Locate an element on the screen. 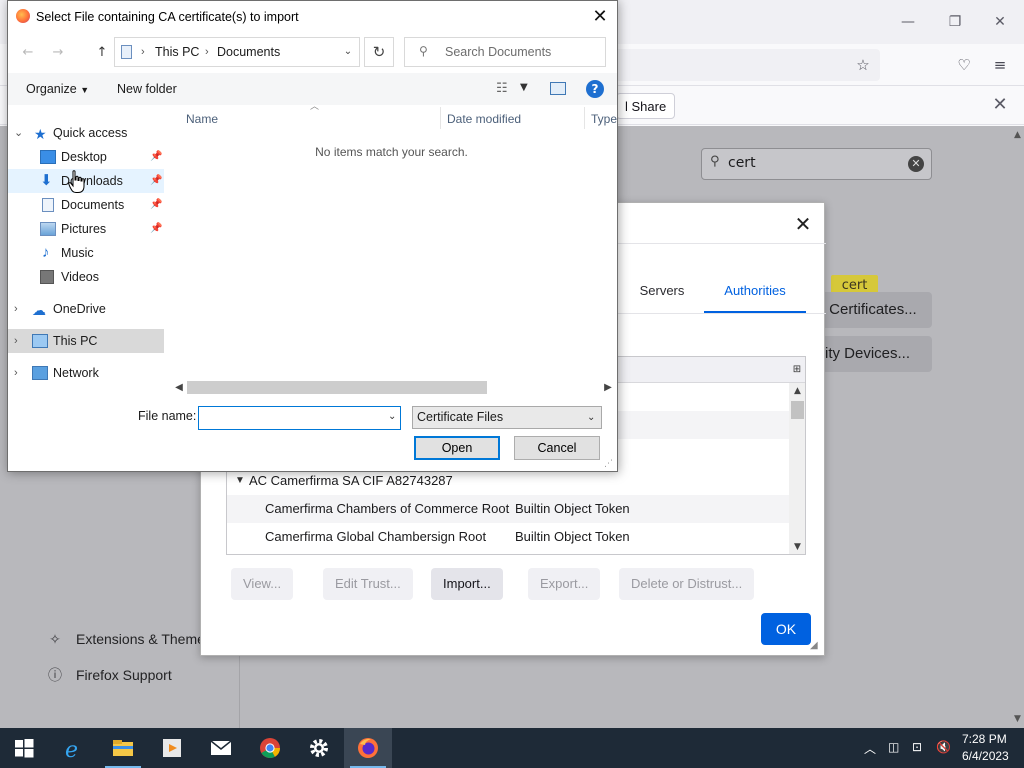  forward-arrow-icon: → is located at coordinates (58, 53).